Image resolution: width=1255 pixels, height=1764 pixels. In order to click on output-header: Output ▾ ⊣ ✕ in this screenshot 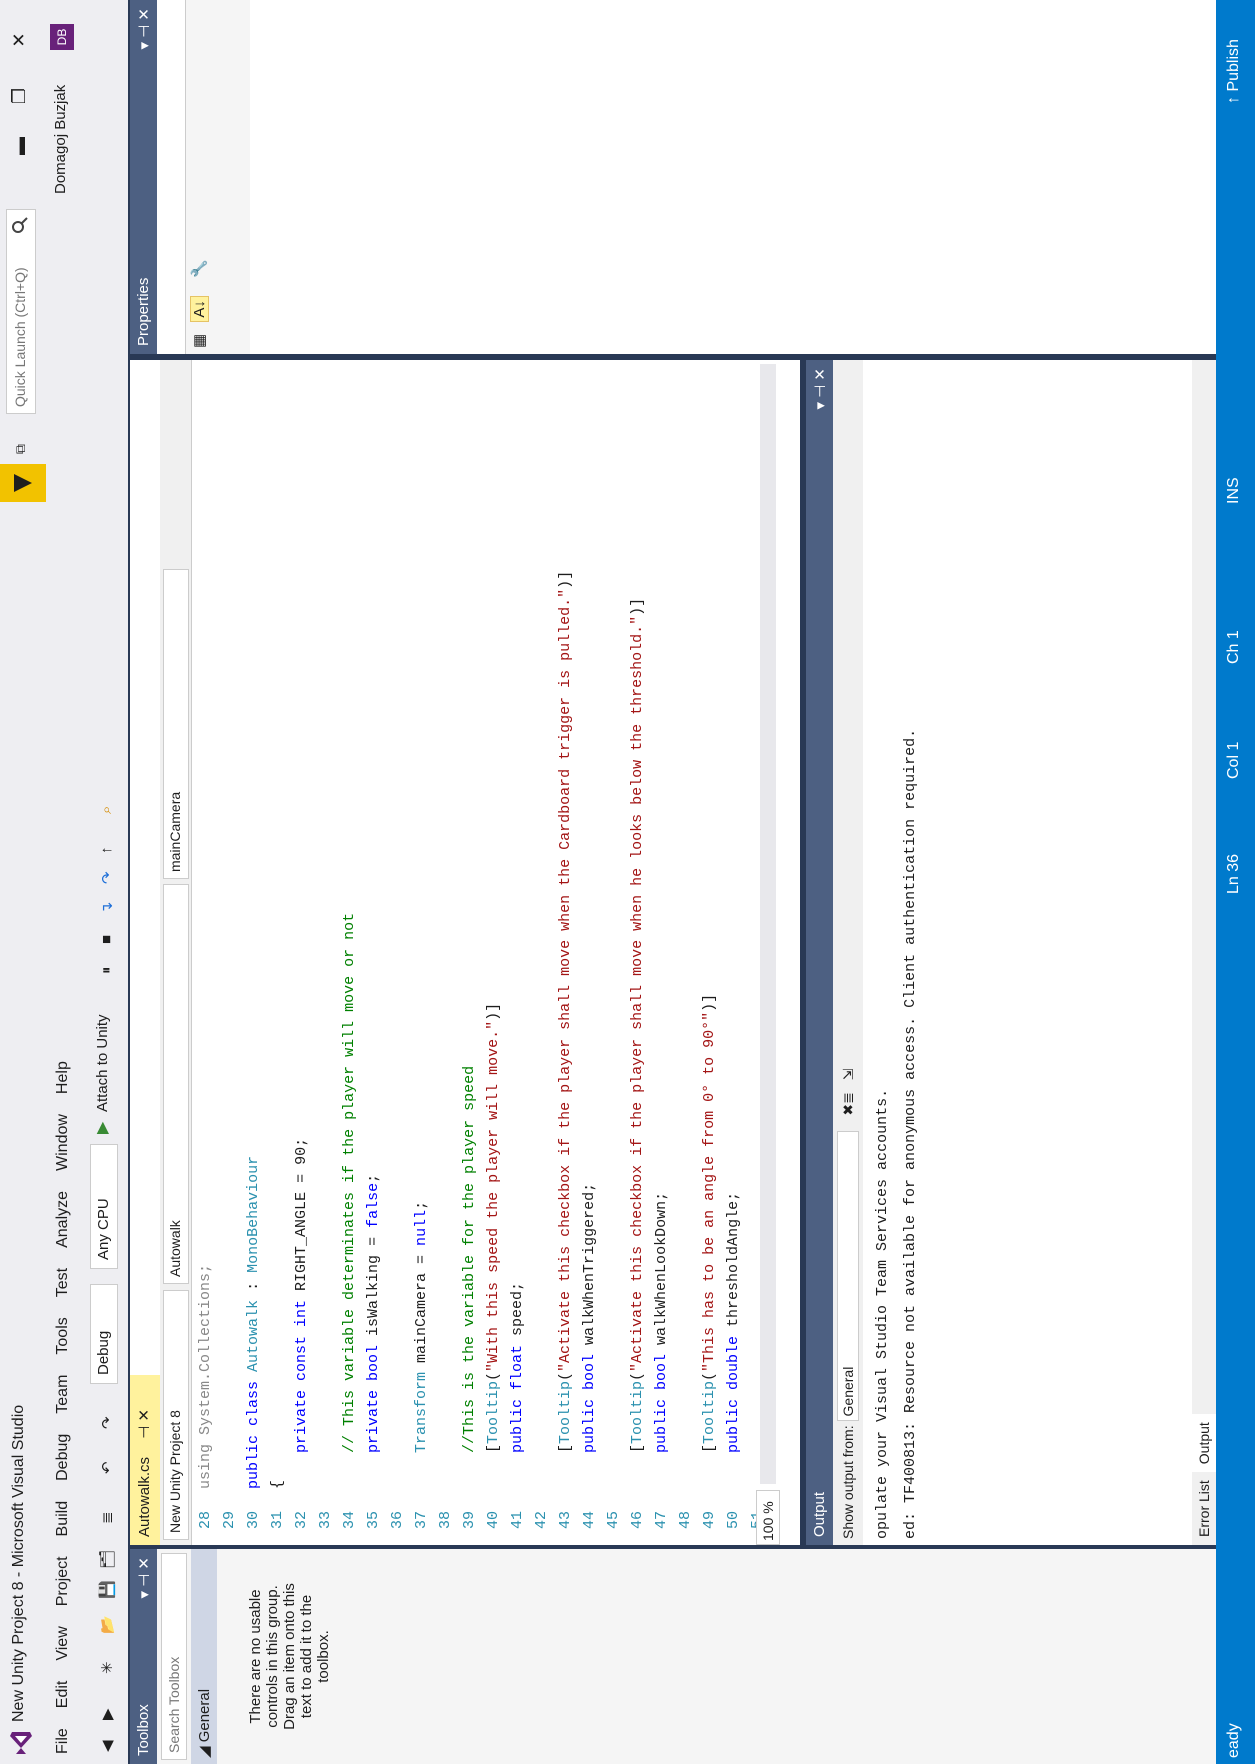, I will do `click(819, 952)`.